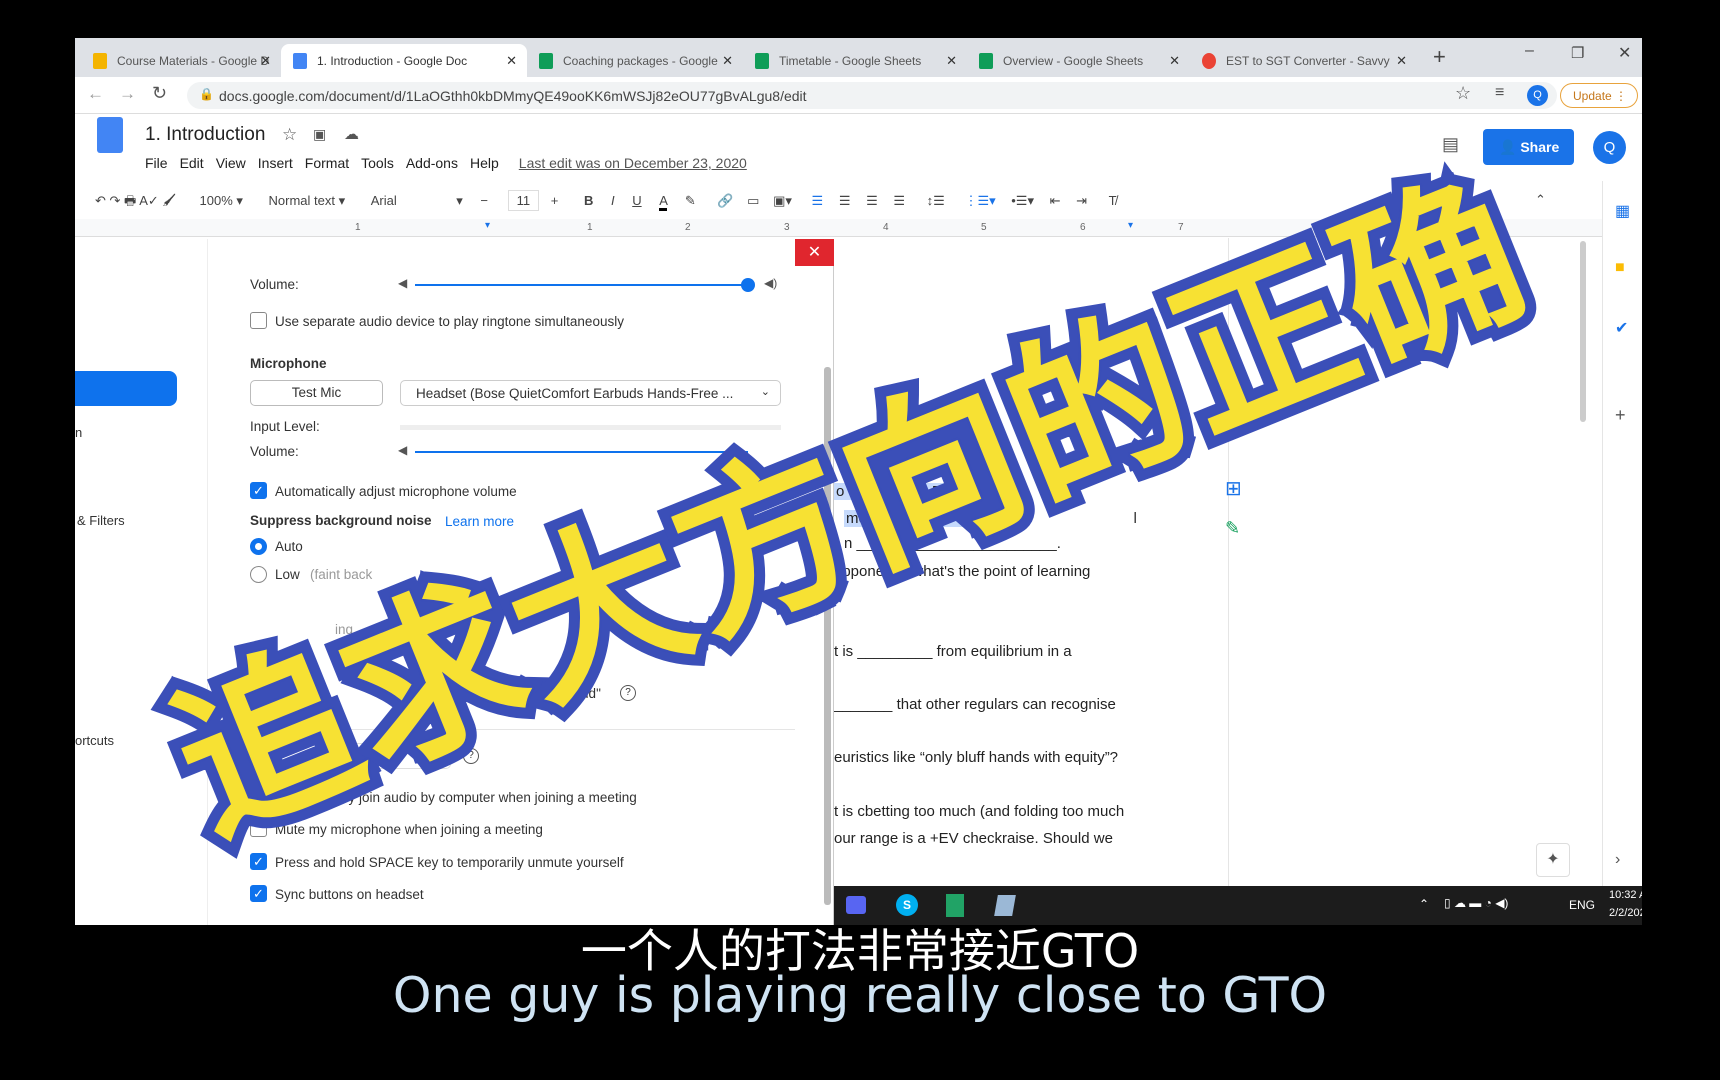 The height and width of the screenshot is (1080, 1720). Describe the element at coordinates (316, 393) in the screenshot. I see `test-mic-button: Test Mic` at that location.